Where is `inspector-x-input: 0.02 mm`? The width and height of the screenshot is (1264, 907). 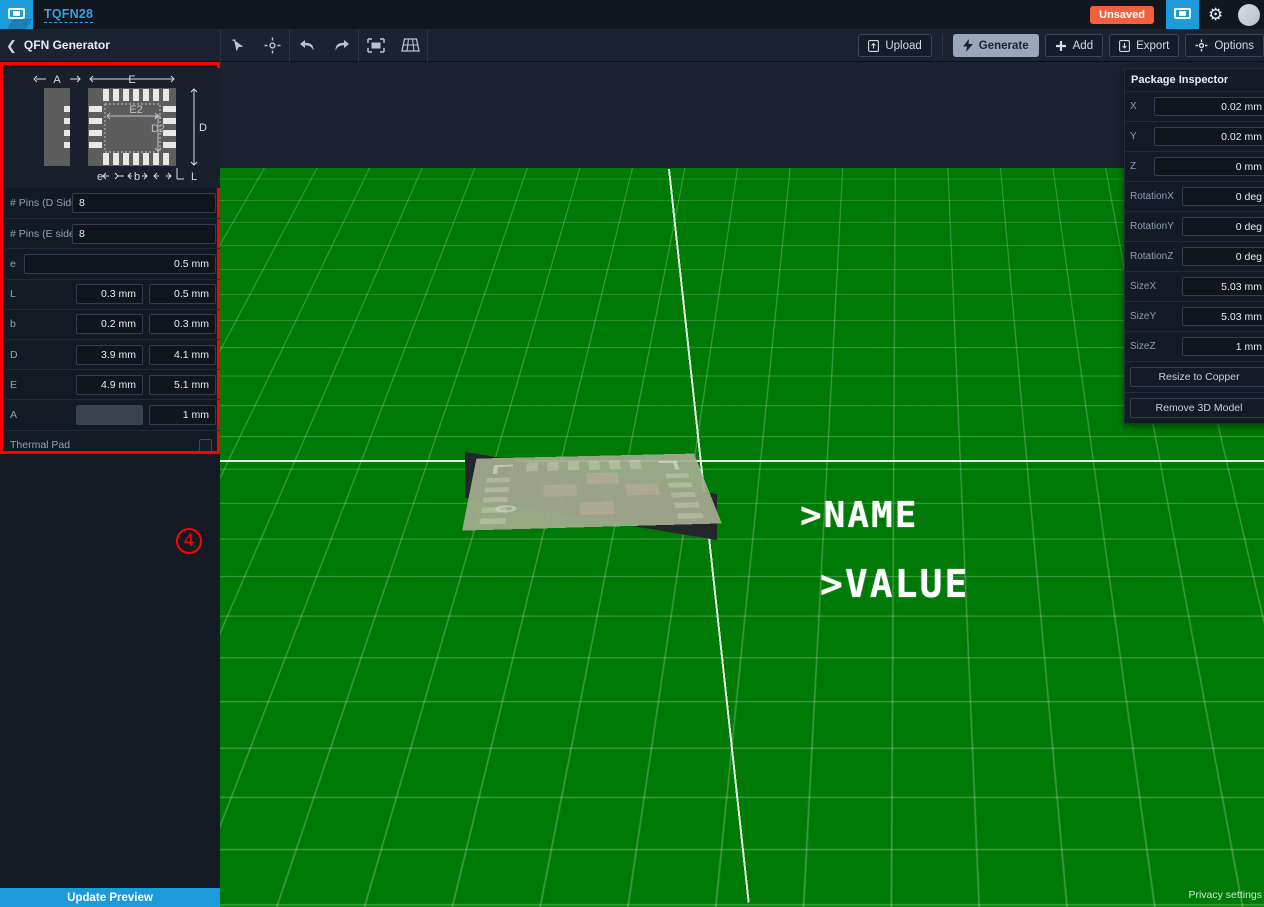
inspector-x-input: 0.02 mm is located at coordinates (1209, 106).